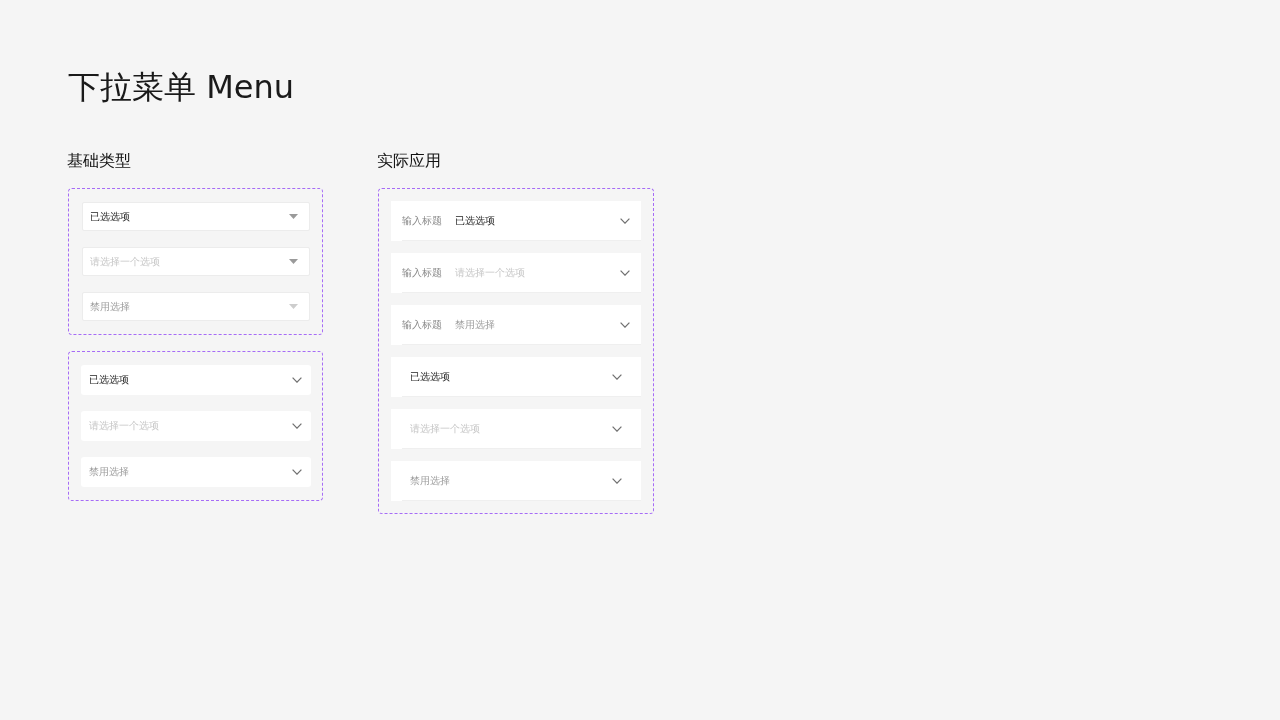 This screenshot has height=720, width=1280. I want to click on section-heading: 实际应用, so click(409, 161).